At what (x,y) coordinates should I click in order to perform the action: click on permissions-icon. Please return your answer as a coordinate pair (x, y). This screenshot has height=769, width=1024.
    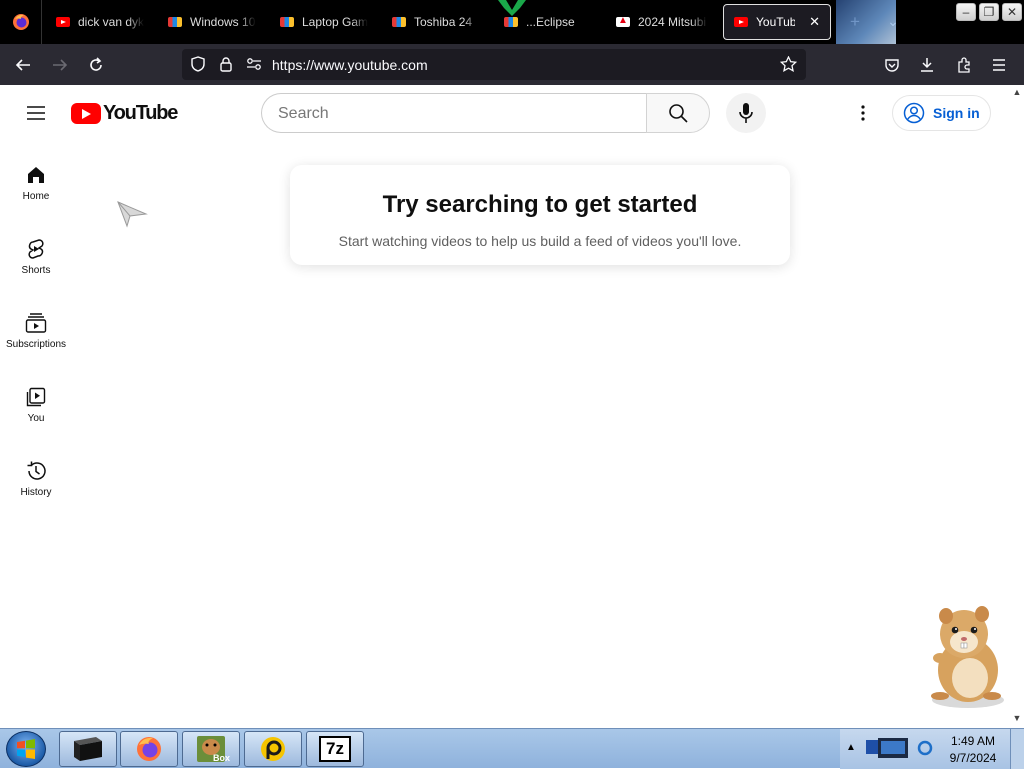
    Looking at the image, I should click on (254, 64).